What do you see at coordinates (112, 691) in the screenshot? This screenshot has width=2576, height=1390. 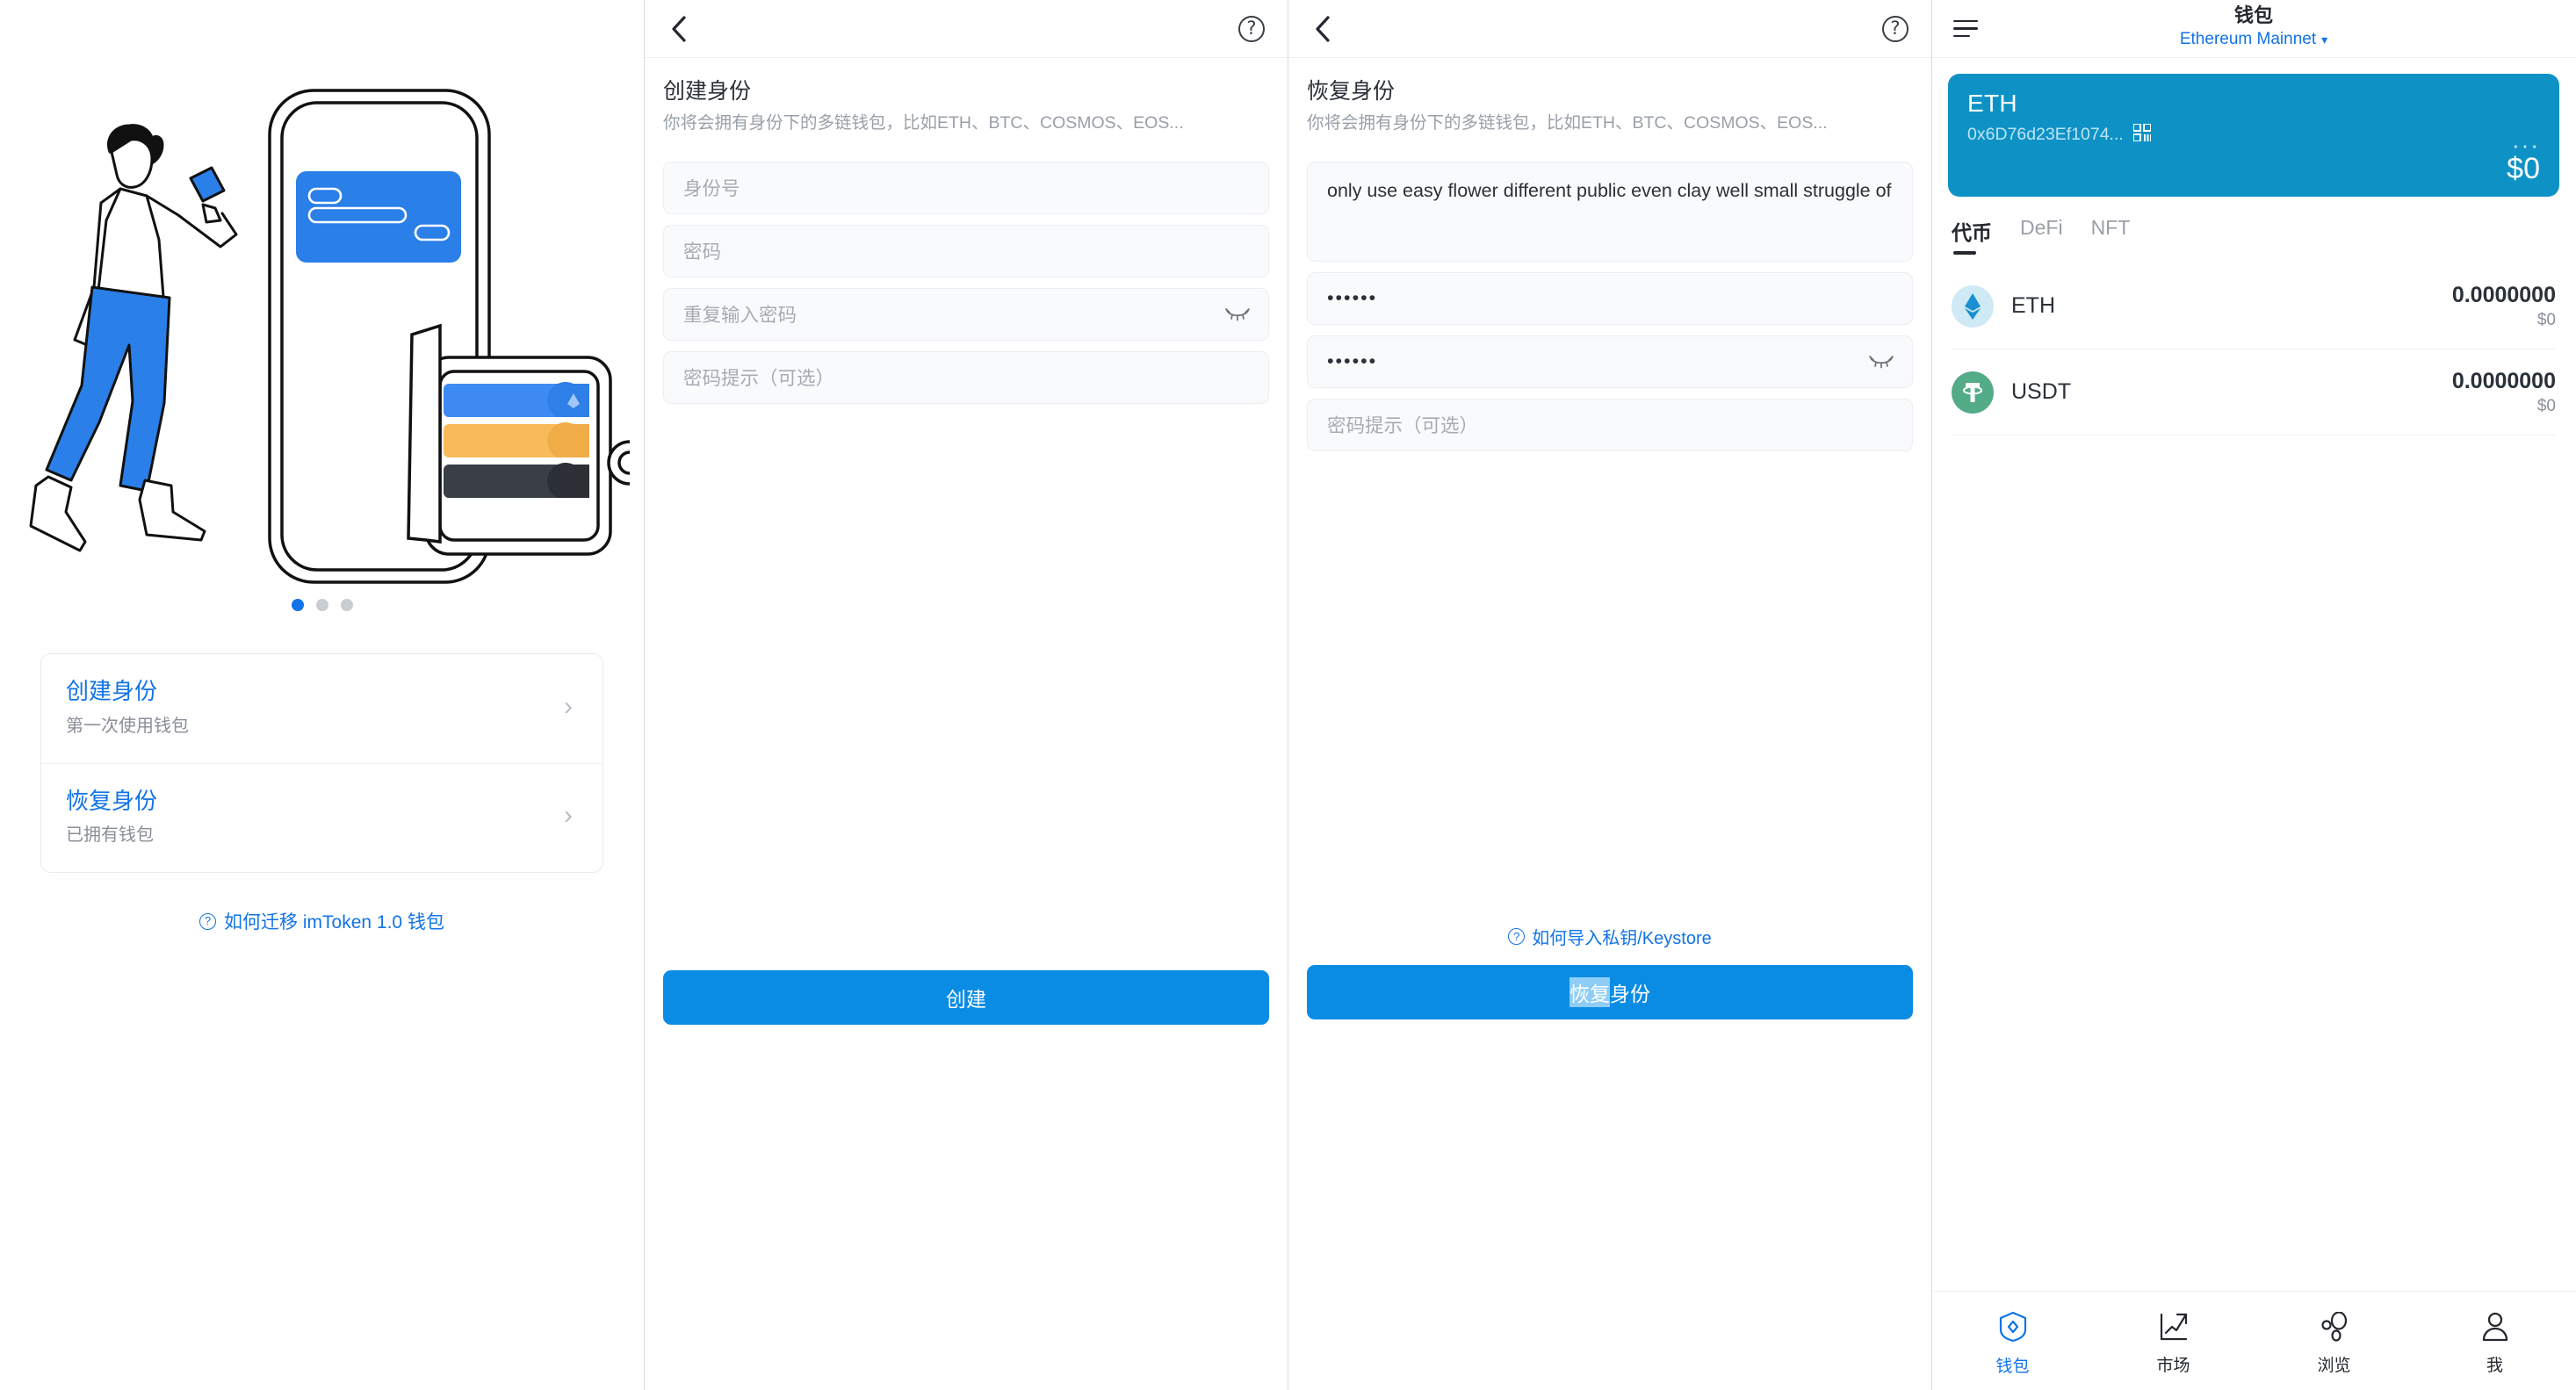 I see `create-identity-title: 创建身份` at bounding box center [112, 691].